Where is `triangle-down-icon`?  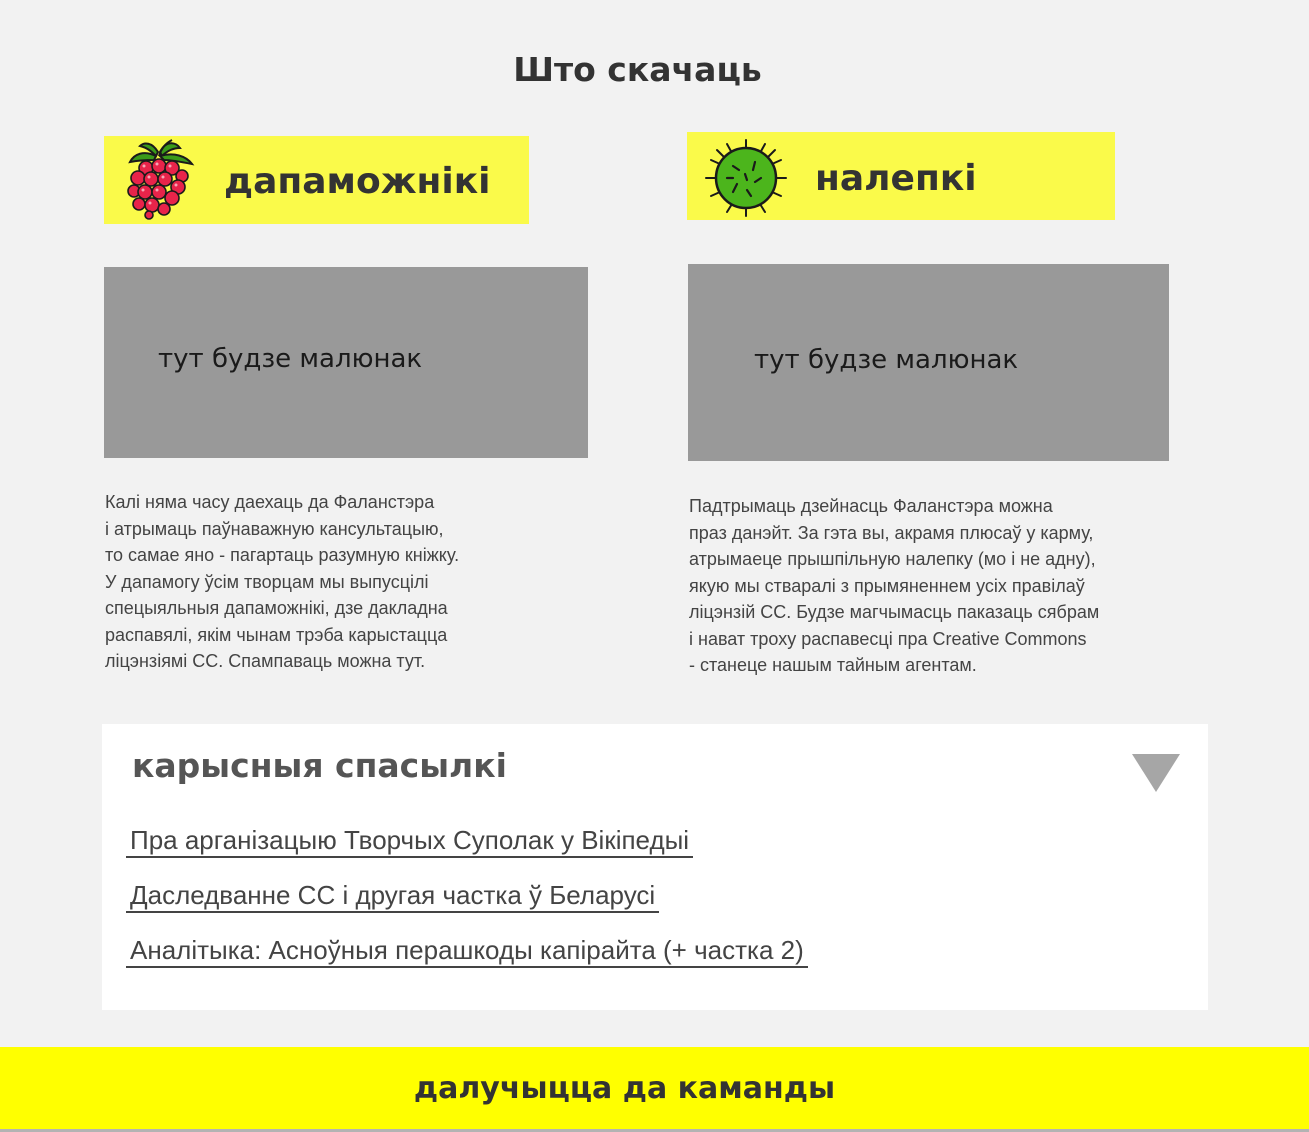
triangle-down-icon is located at coordinates (1156, 773).